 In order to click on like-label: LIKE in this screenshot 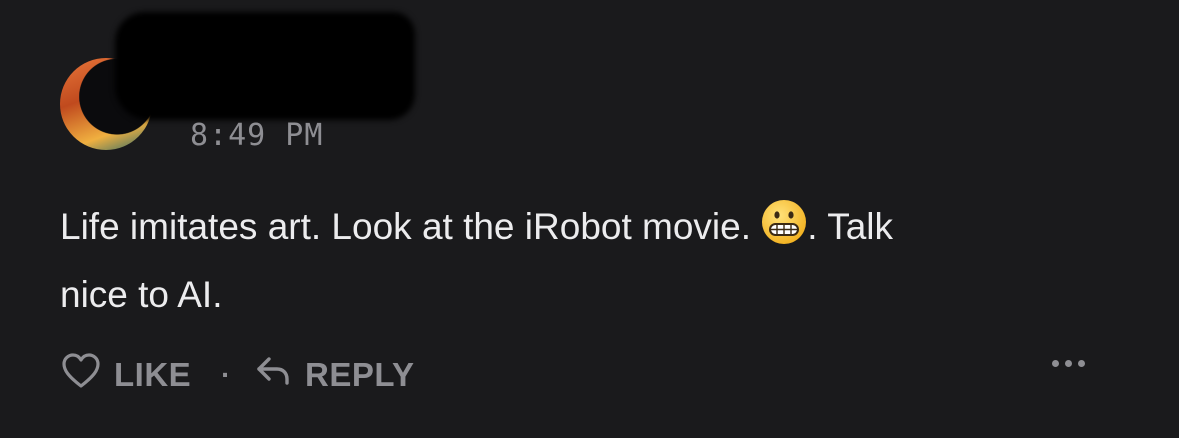, I will do `click(153, 374)`.